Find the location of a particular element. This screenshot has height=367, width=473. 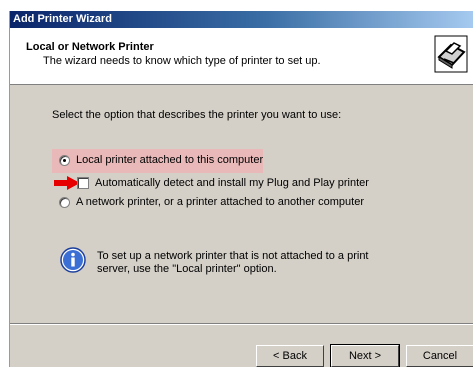

back-button: < Back is located at coordinates (290, 356).